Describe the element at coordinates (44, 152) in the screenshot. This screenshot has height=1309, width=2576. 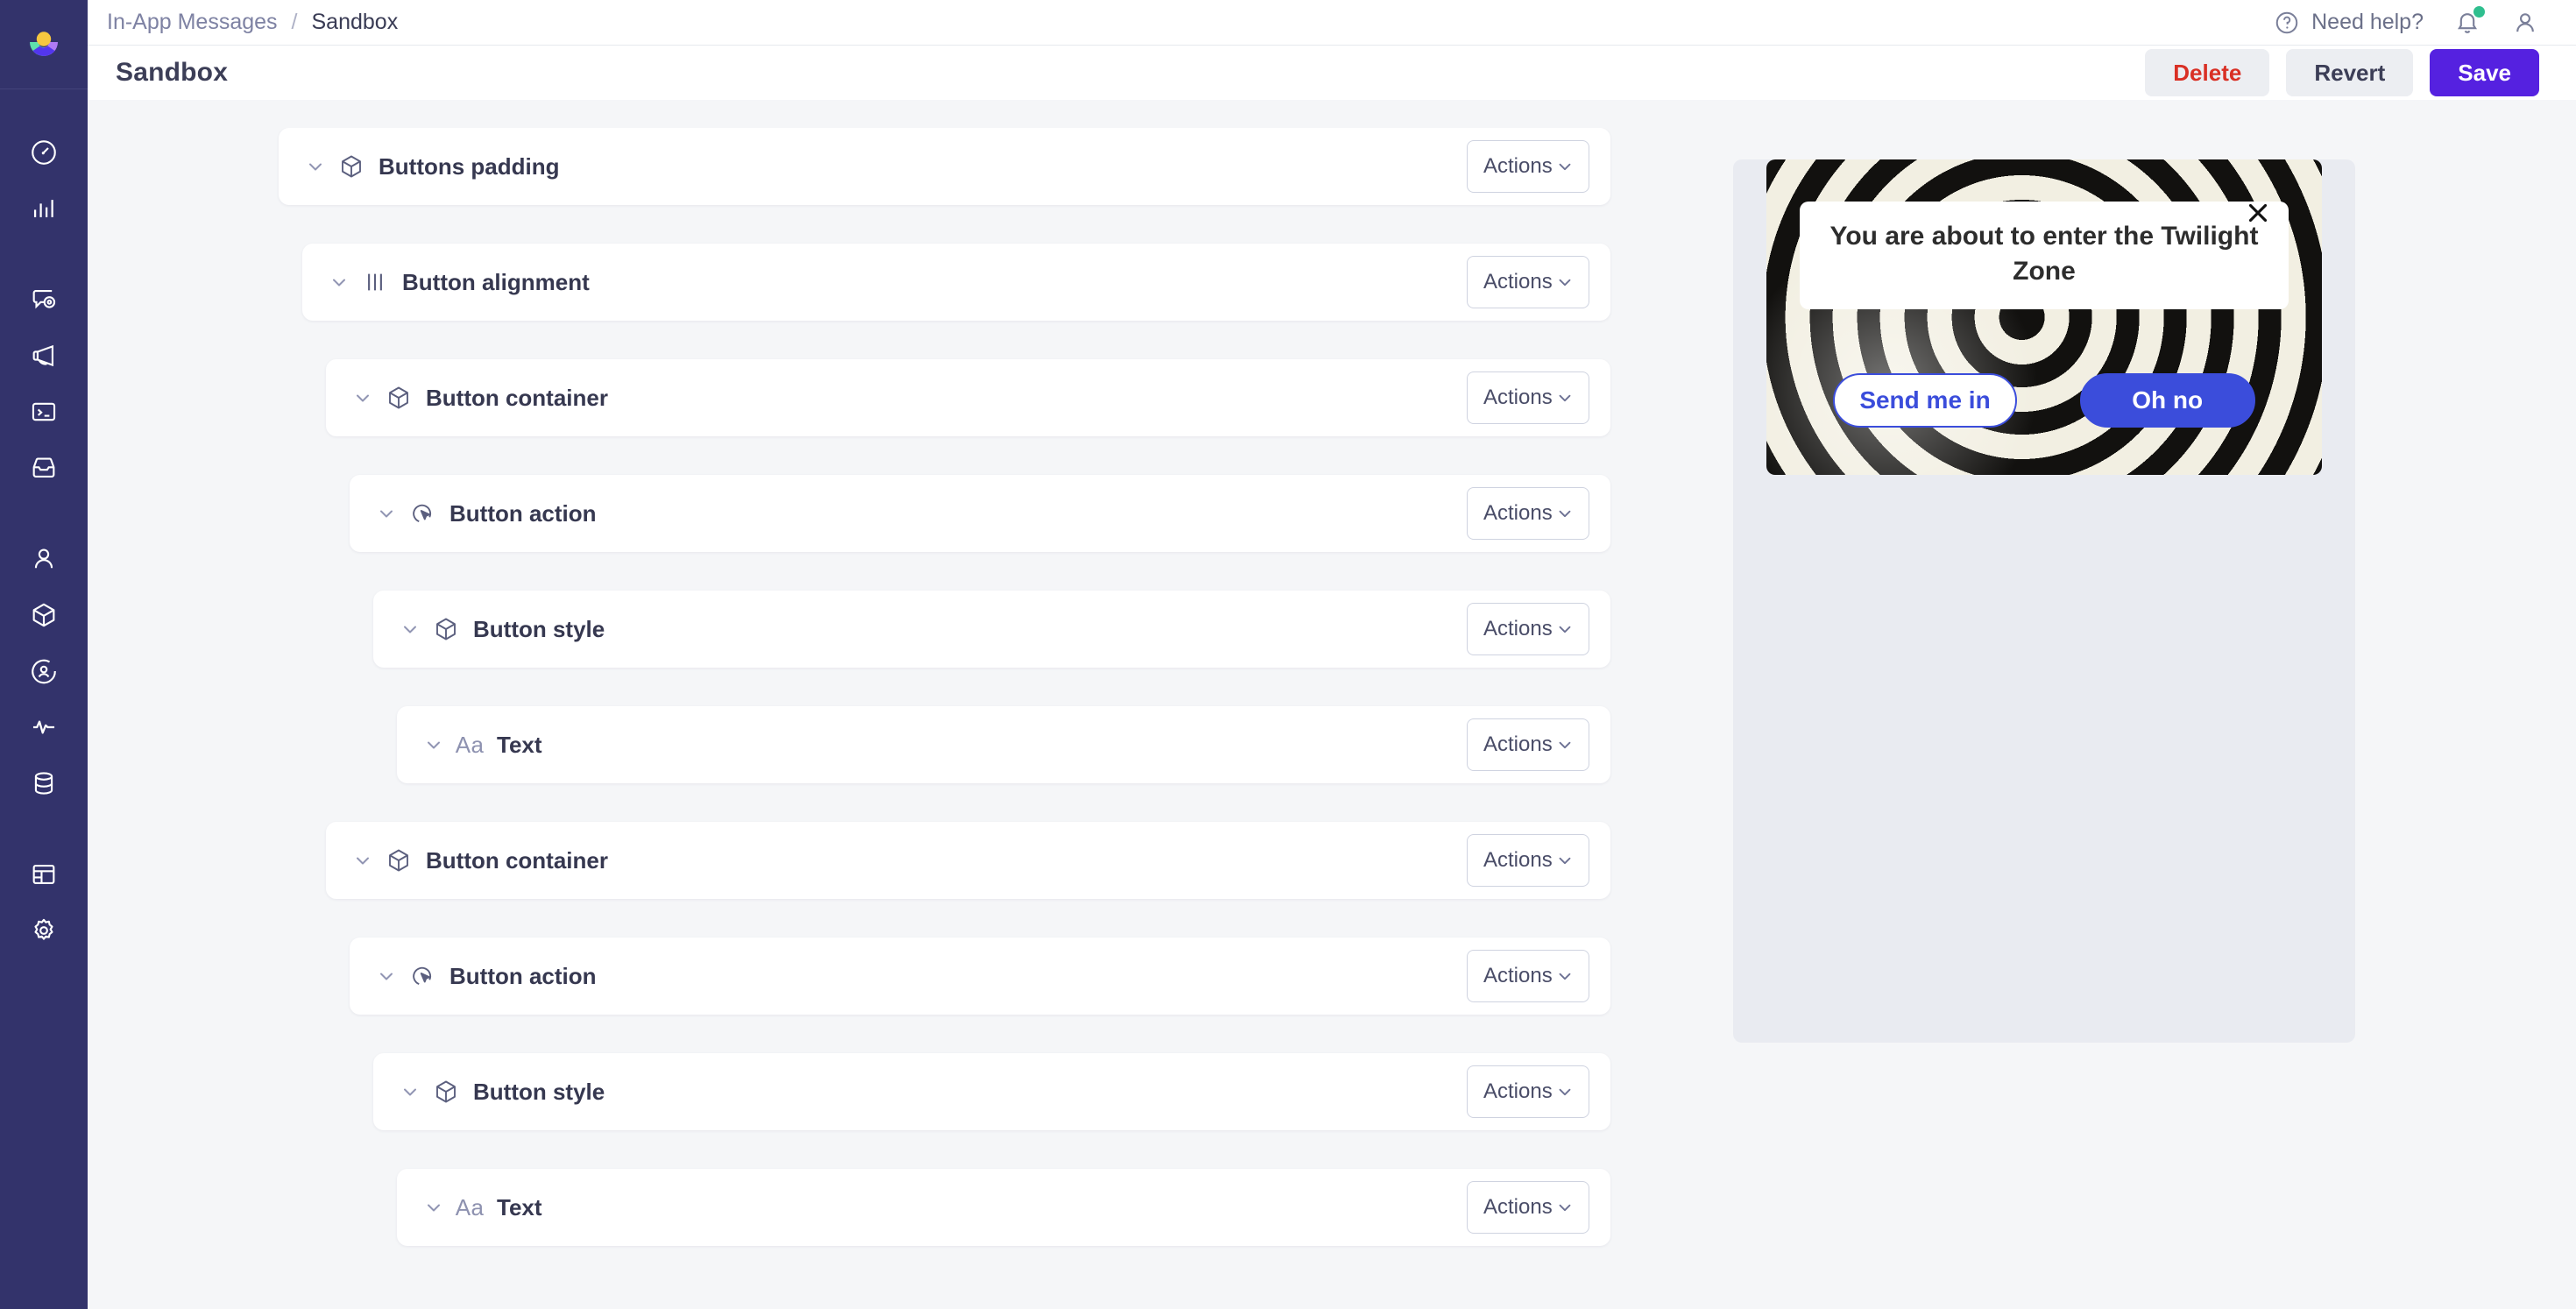
I see `sidebar-item-dashboard` at that location.